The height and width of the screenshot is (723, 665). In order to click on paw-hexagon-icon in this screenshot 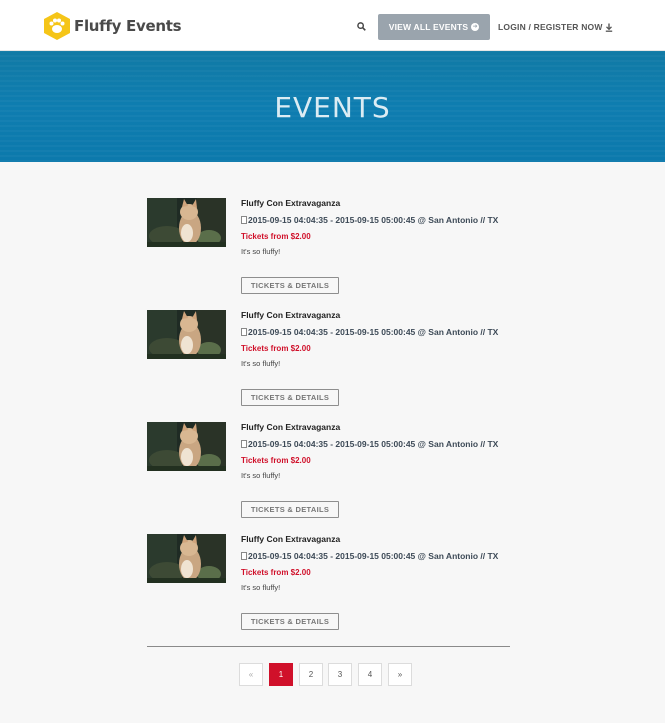, I will do `click(57, 26)`.